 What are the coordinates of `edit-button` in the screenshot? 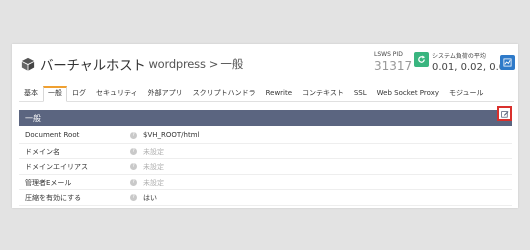 It's located at (504, 113).